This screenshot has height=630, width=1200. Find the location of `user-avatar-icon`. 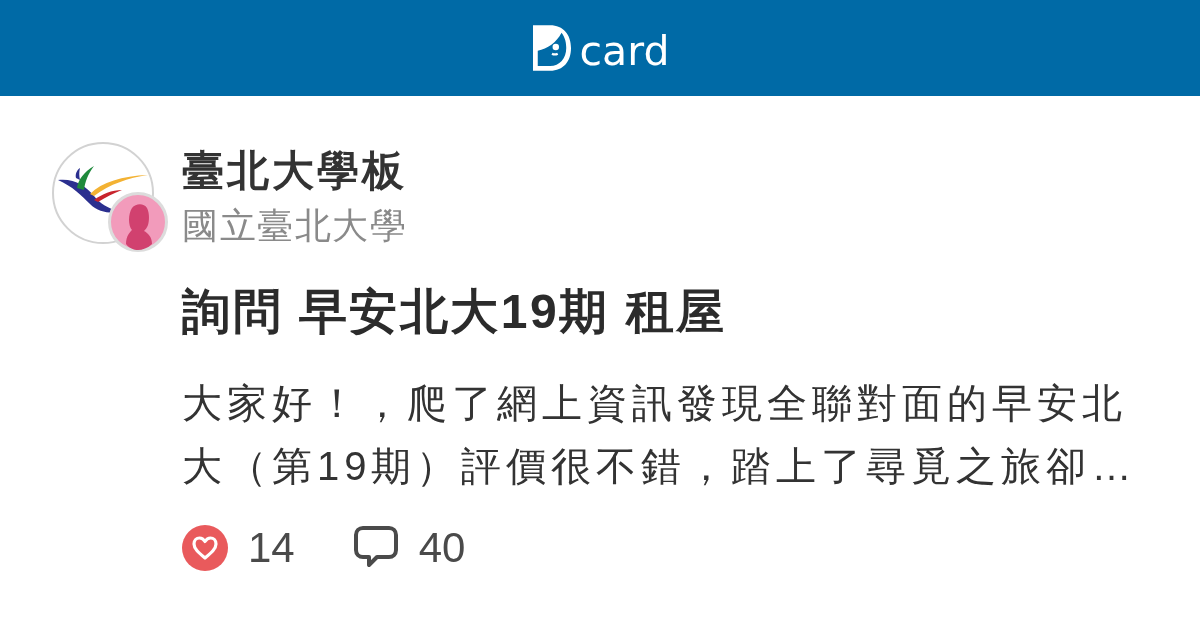

user-avatar-icon is located at coordinates (138, 222).